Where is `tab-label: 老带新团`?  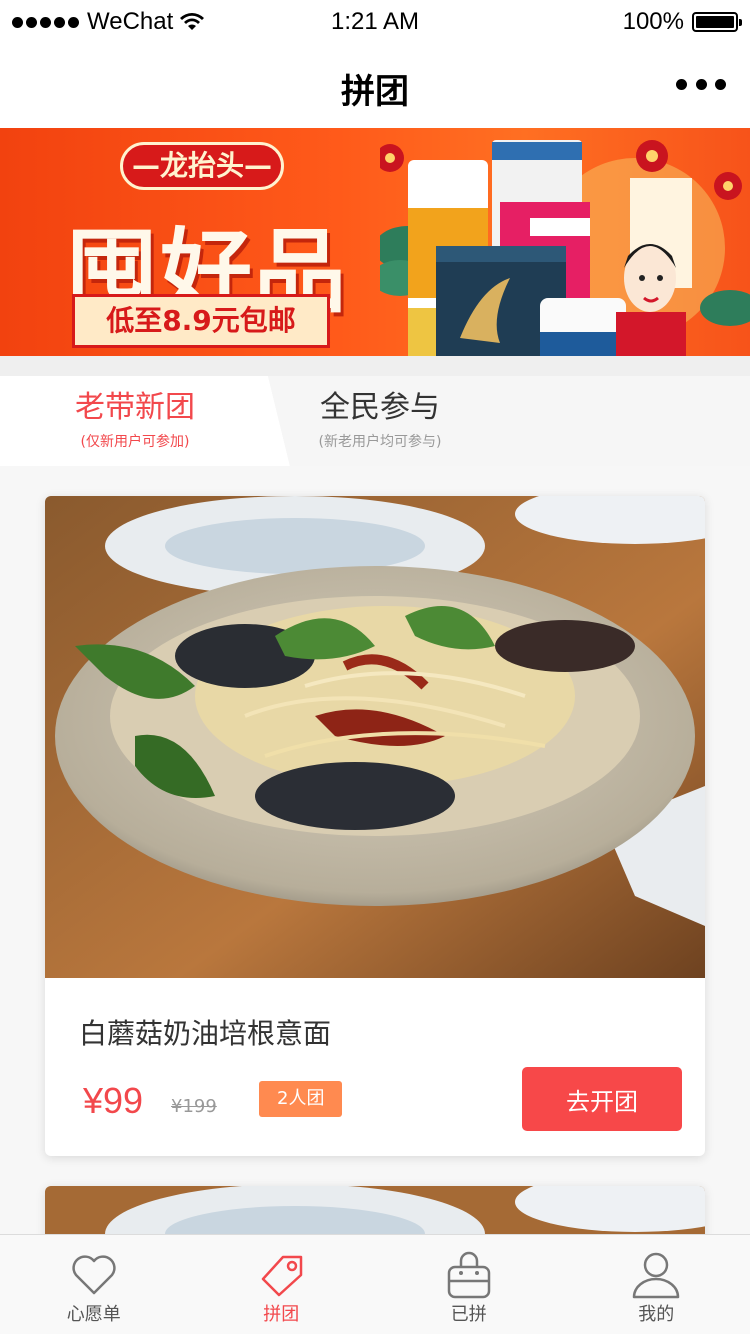
tab-label: 老带新团 is located at coordinates (135, 407).